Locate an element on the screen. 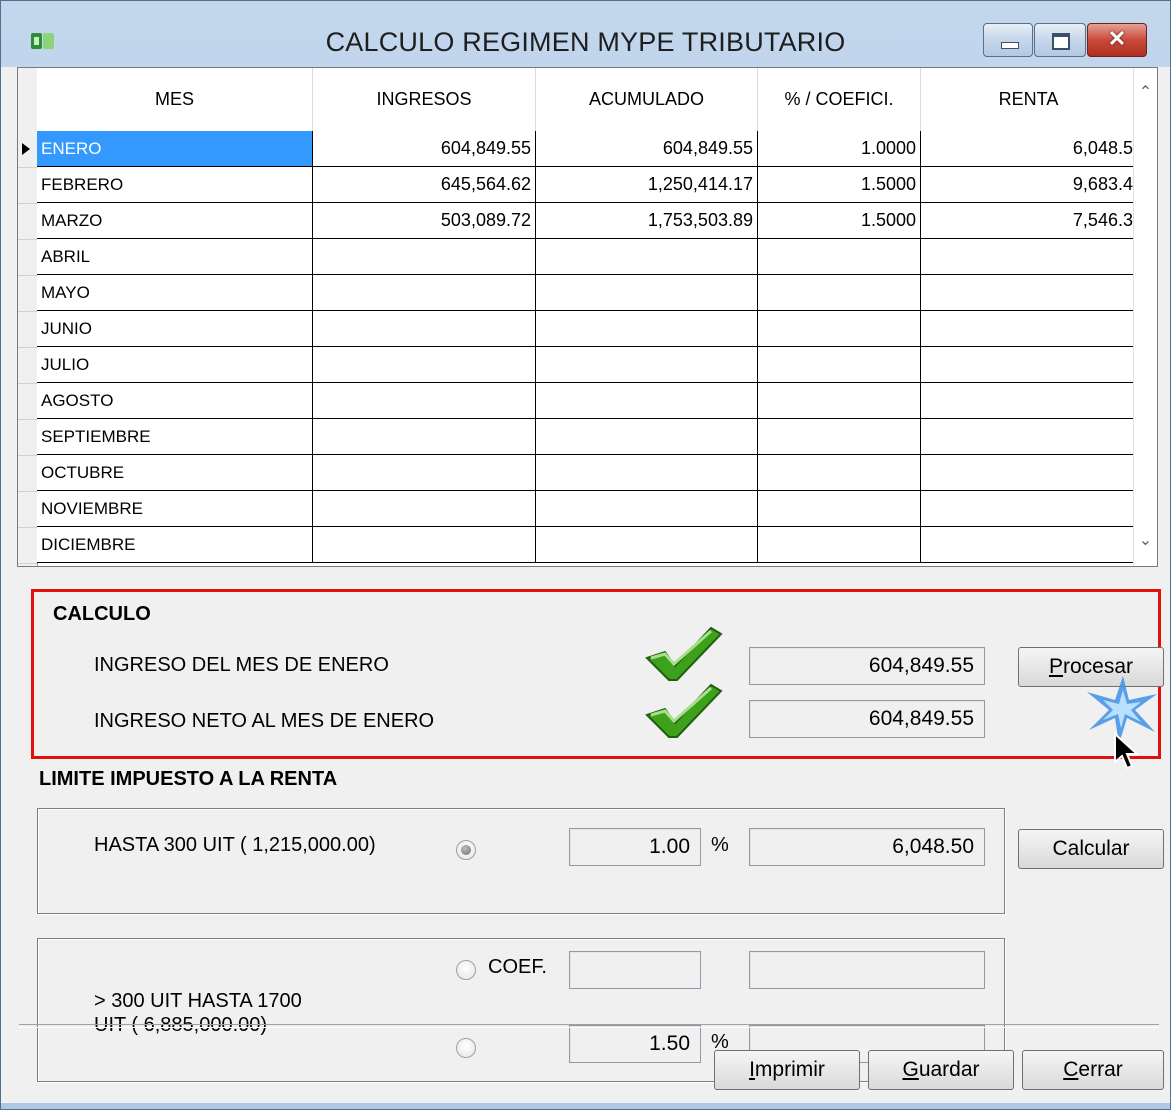 This screenshot has width=1171, height=1110. cell-mes: JUNIO is located at coordinates (175, 329).